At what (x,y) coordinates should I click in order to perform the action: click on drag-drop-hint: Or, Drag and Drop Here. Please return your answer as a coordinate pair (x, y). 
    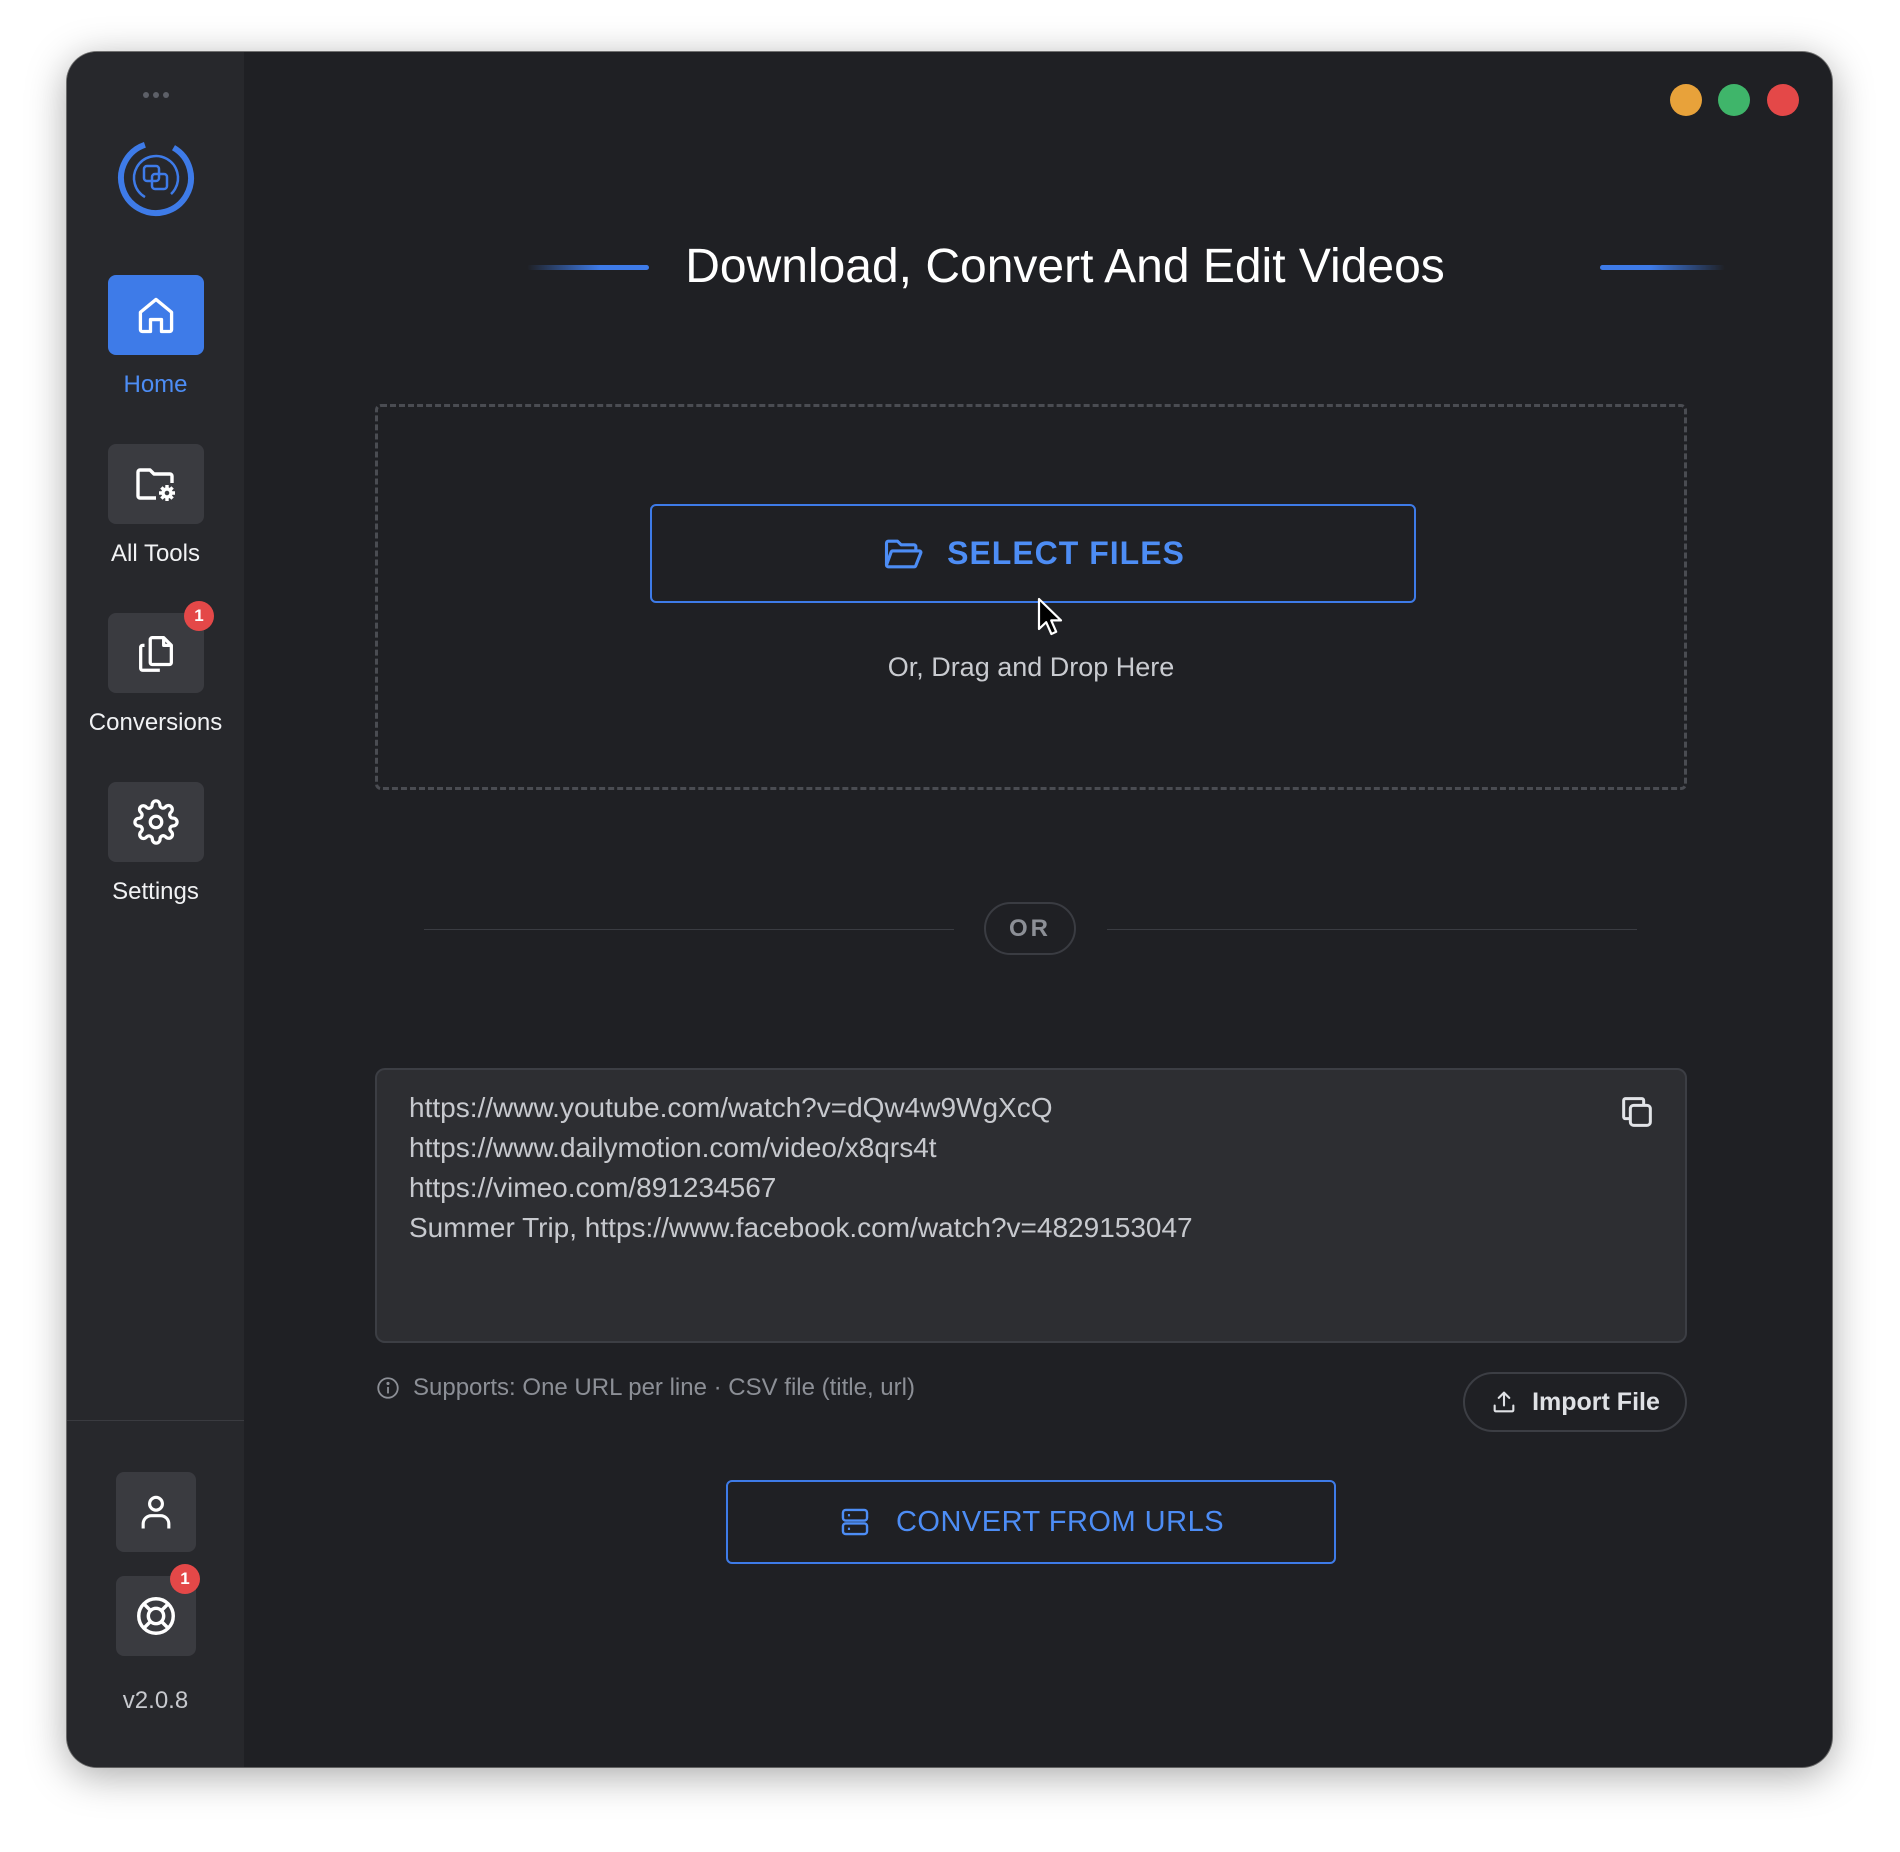
    Looking at the image, I should click on (1031, 667).